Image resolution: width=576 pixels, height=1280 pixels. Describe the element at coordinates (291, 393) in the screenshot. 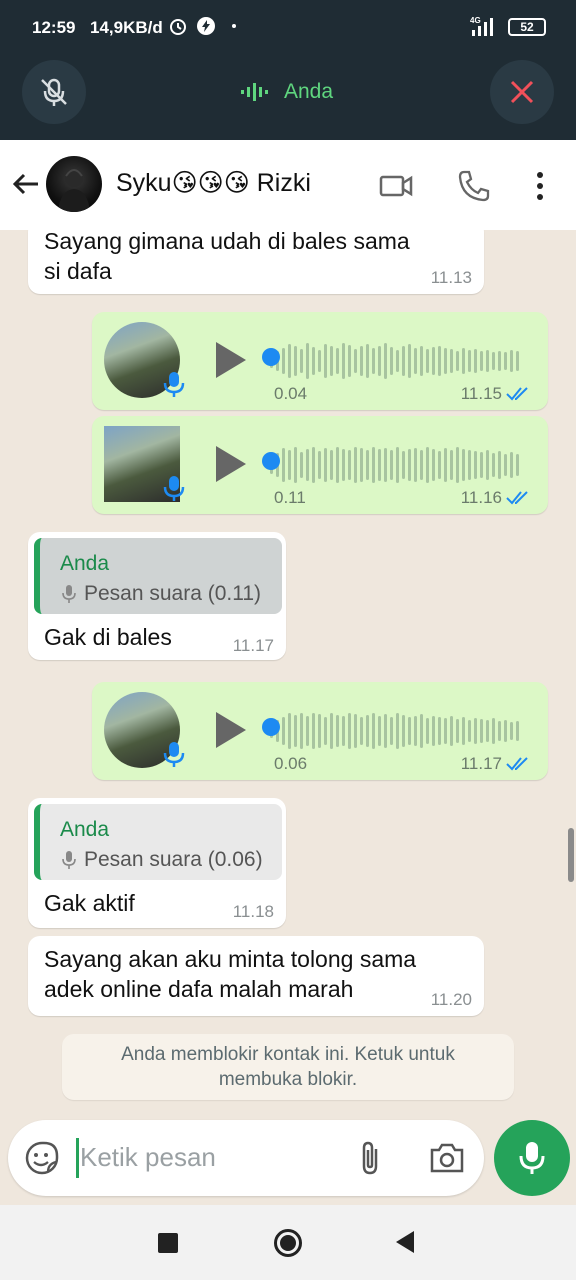

I see `voice-duration: 0.04` at that location.